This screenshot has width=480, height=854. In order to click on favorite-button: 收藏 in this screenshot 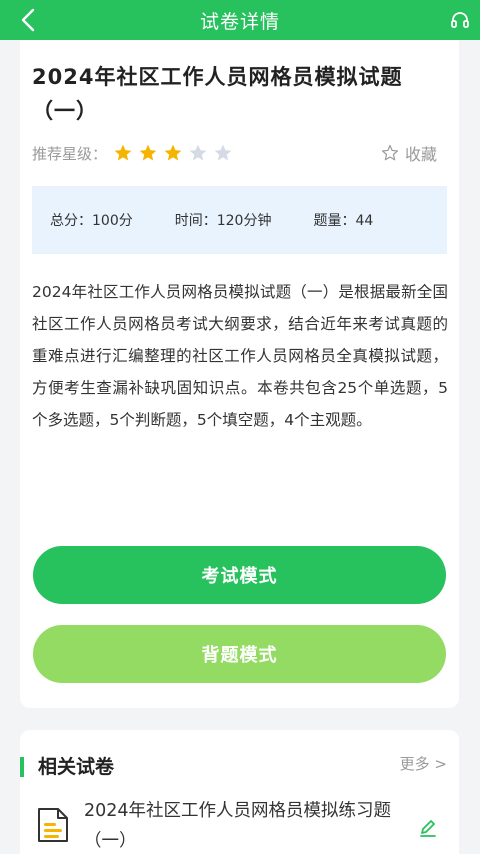, I will do `click(409, 153)`.